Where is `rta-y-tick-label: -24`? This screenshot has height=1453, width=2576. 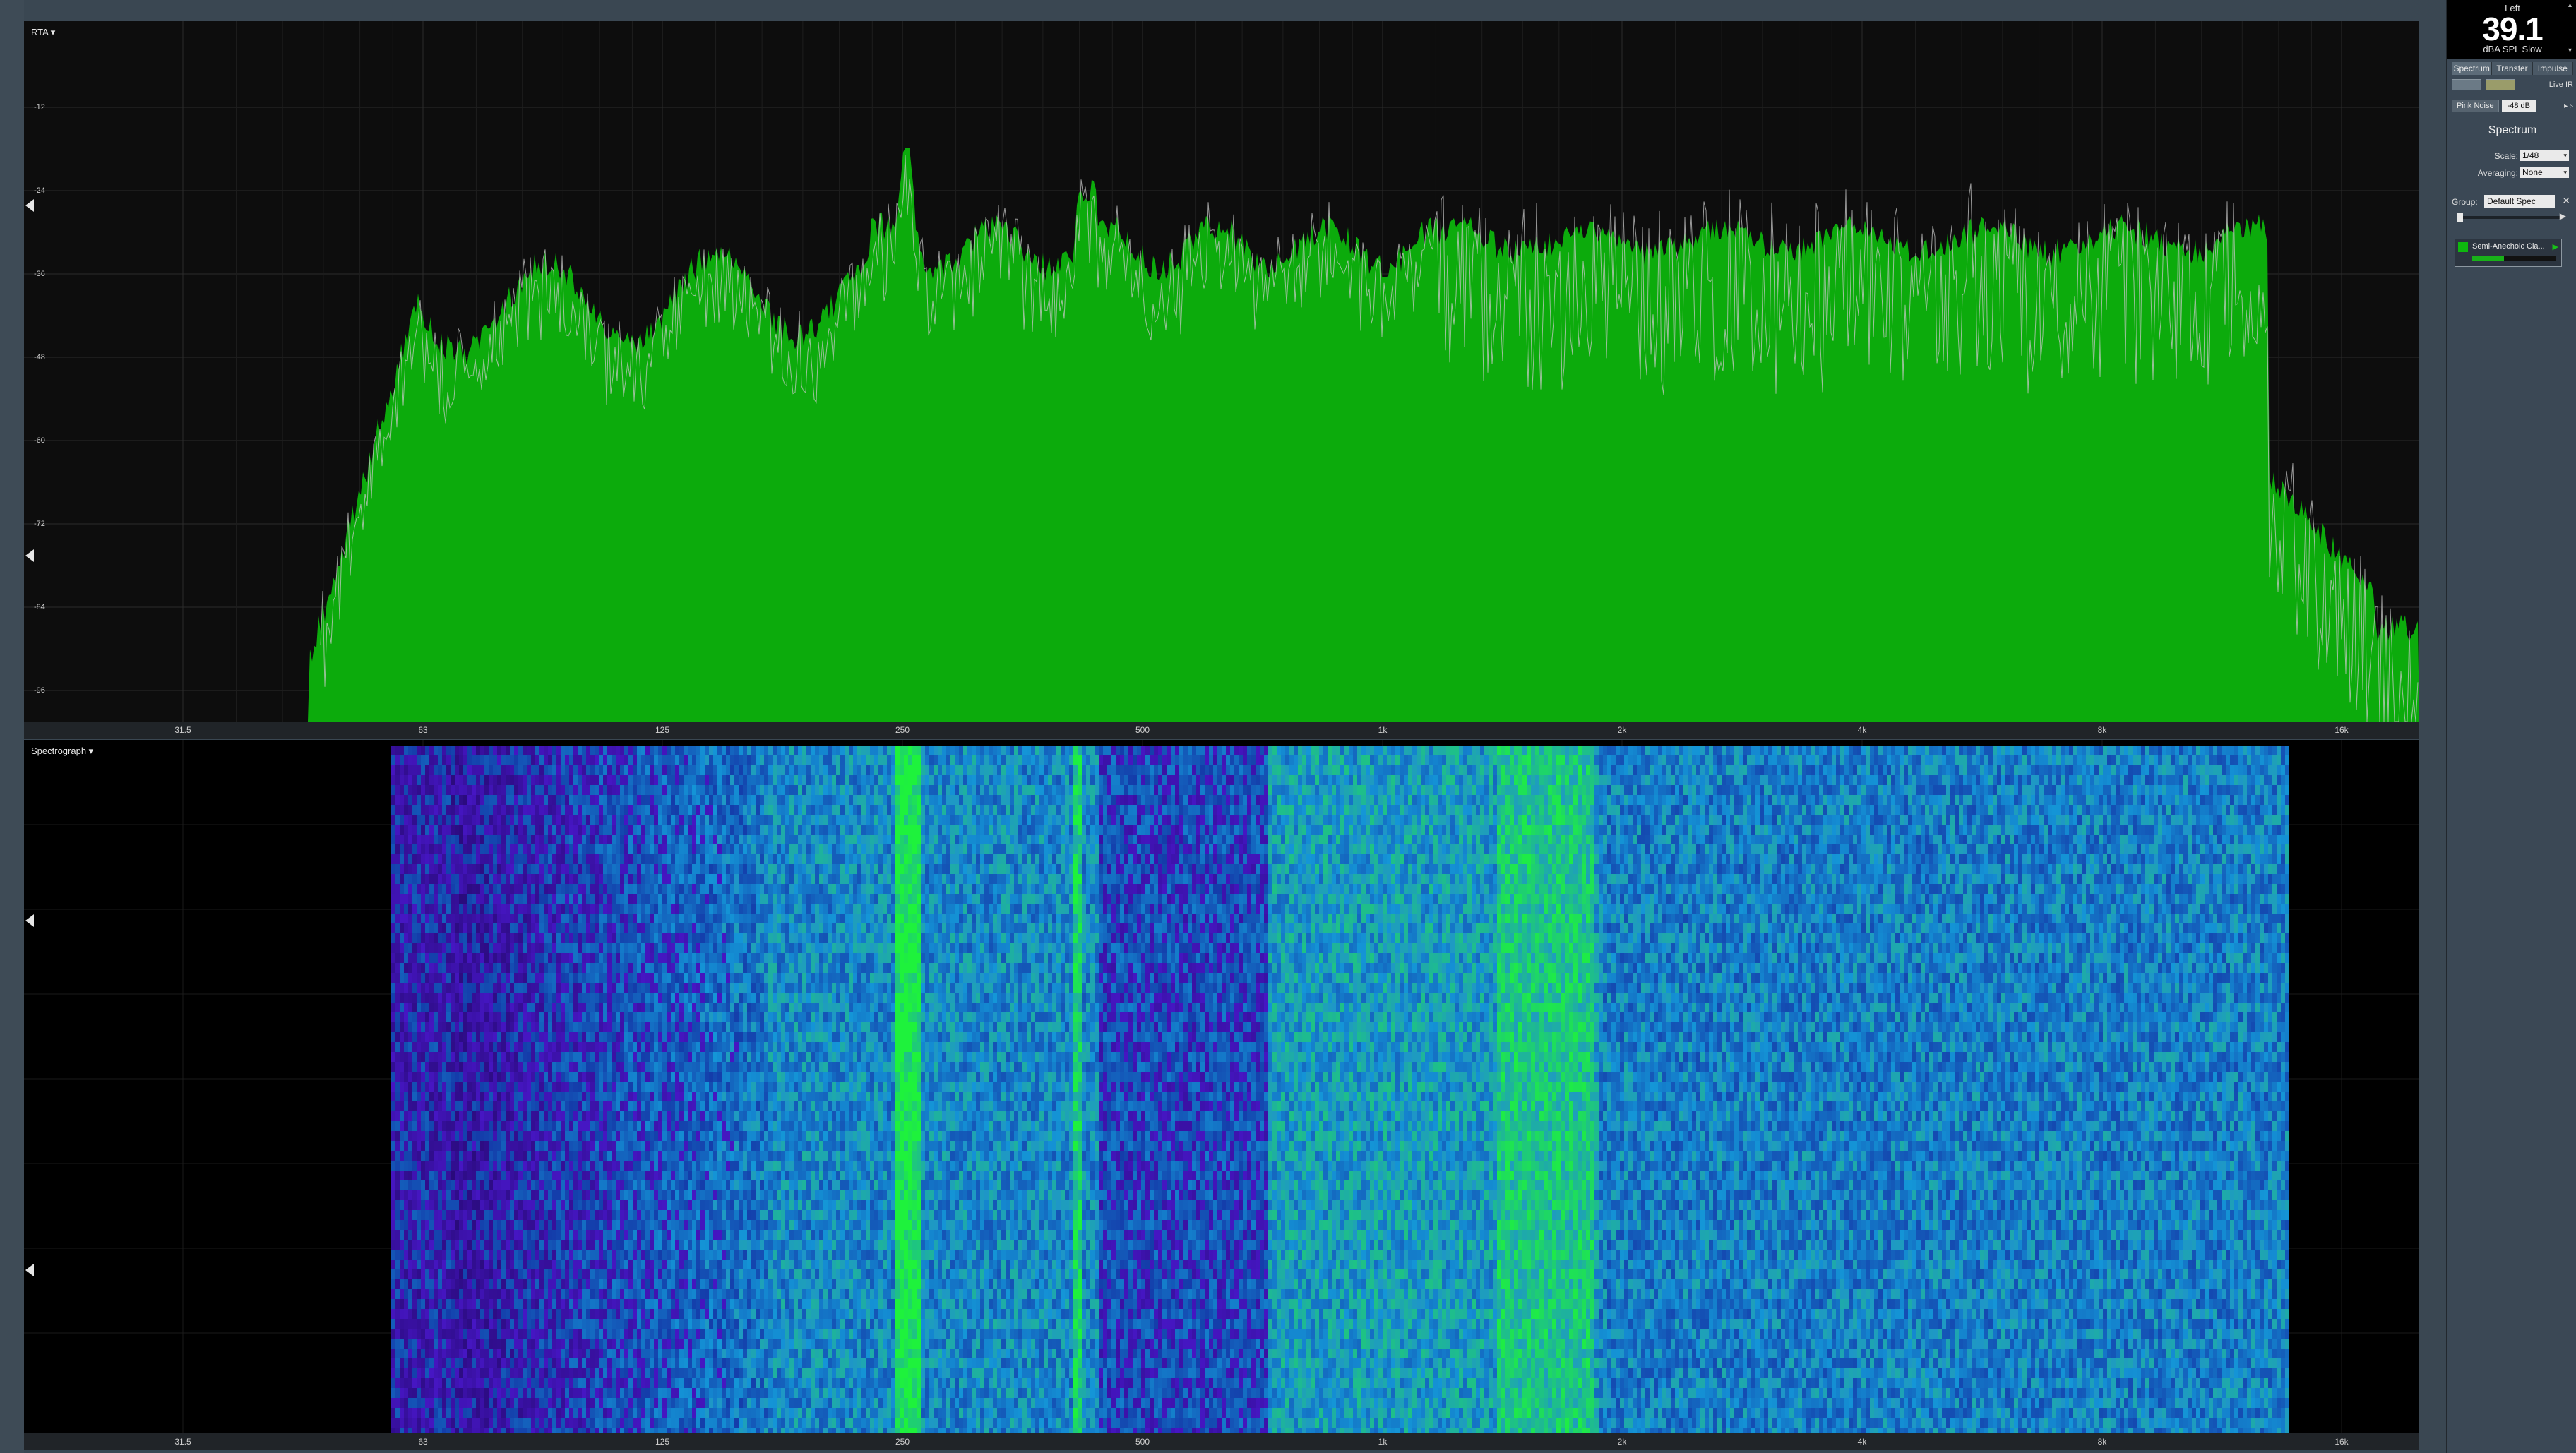 rta-y-tick-label: -24 is located at coordinates (39, 190).